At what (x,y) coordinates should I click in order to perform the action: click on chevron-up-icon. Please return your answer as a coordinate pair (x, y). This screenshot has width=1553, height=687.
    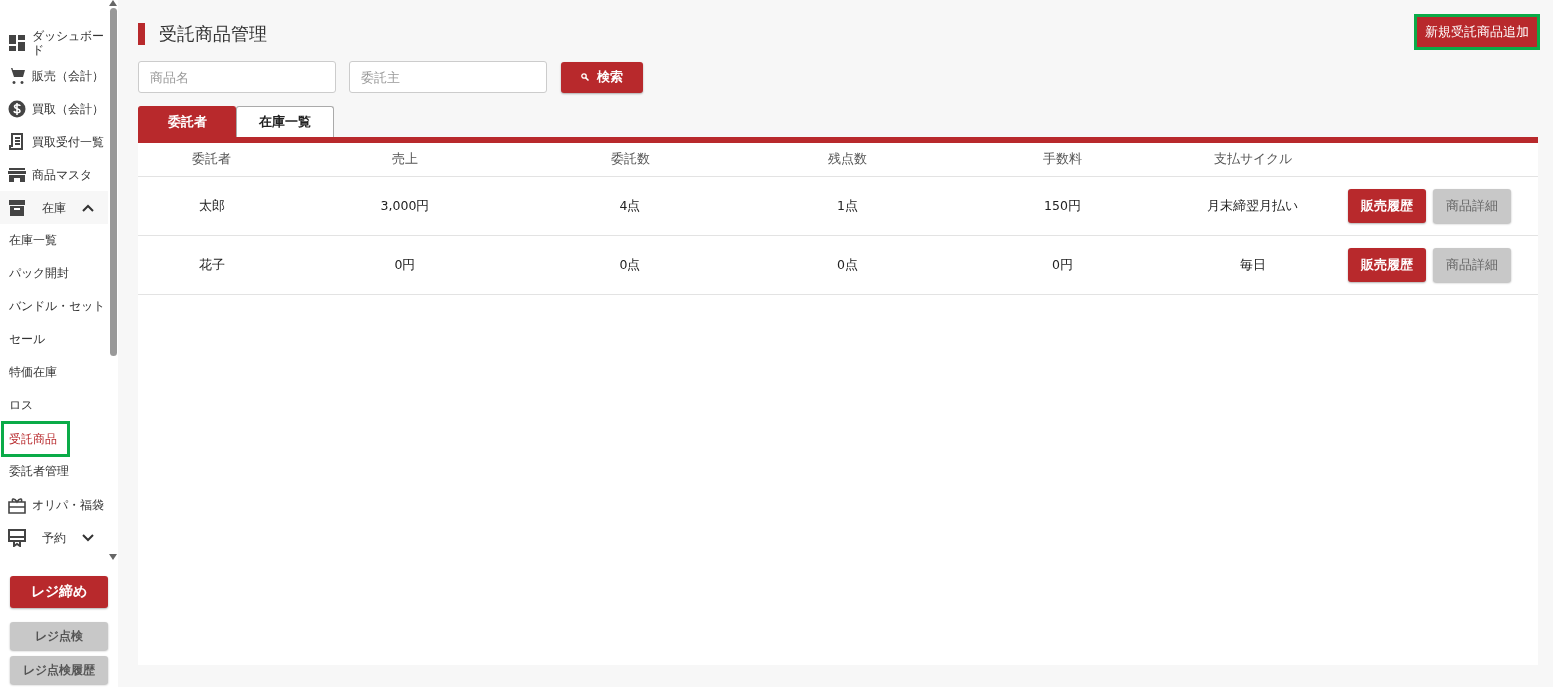
    Looking at the image, I should click on (88, 207).